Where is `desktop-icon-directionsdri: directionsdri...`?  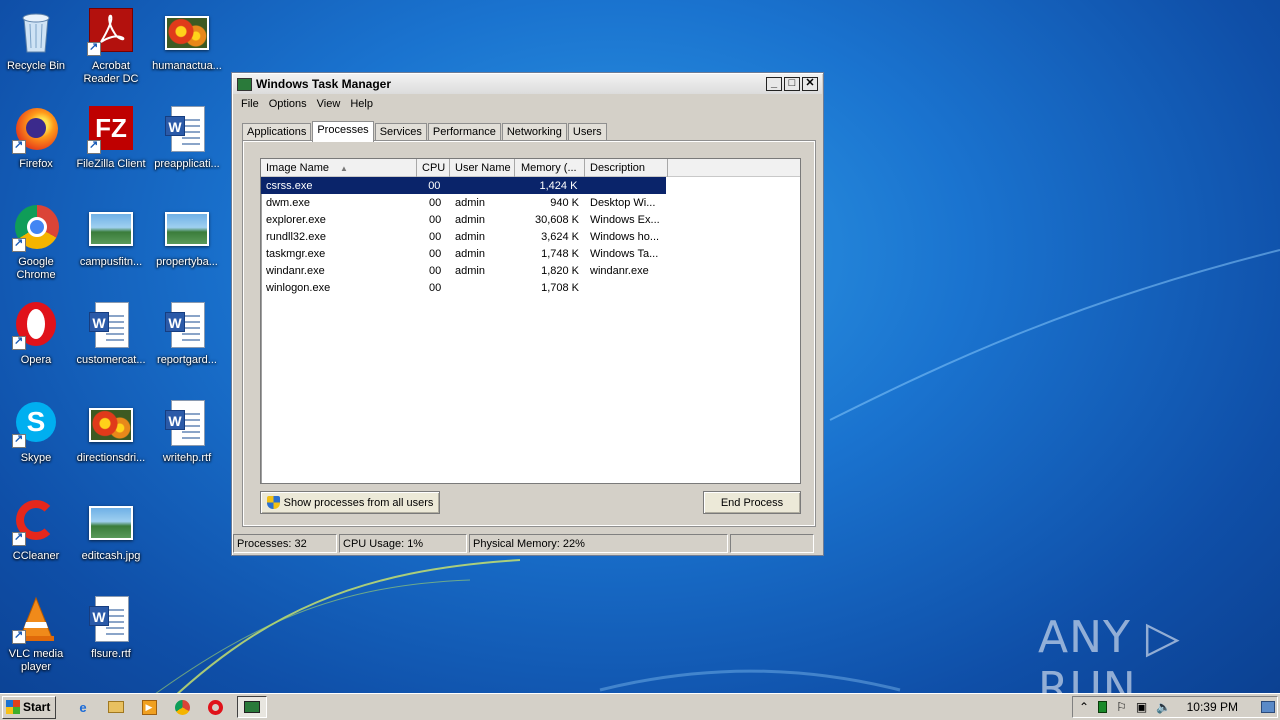
desktop-icon-directionsdri: directionsdri... is located at coordinates (111, 432).